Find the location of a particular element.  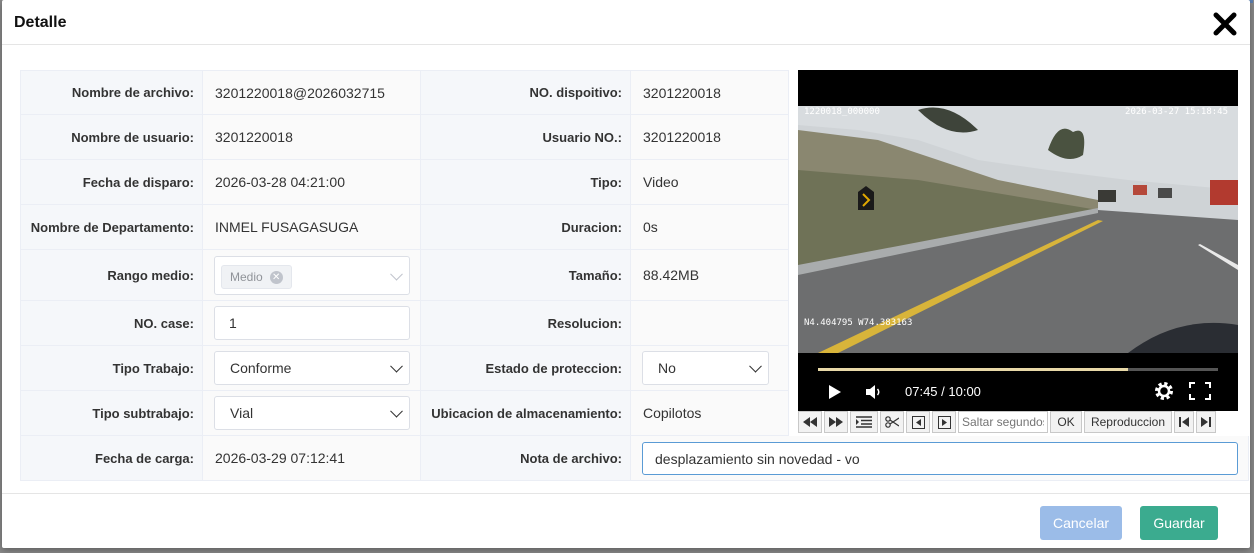

fast-forward-button is located at coordinates (836, 422).